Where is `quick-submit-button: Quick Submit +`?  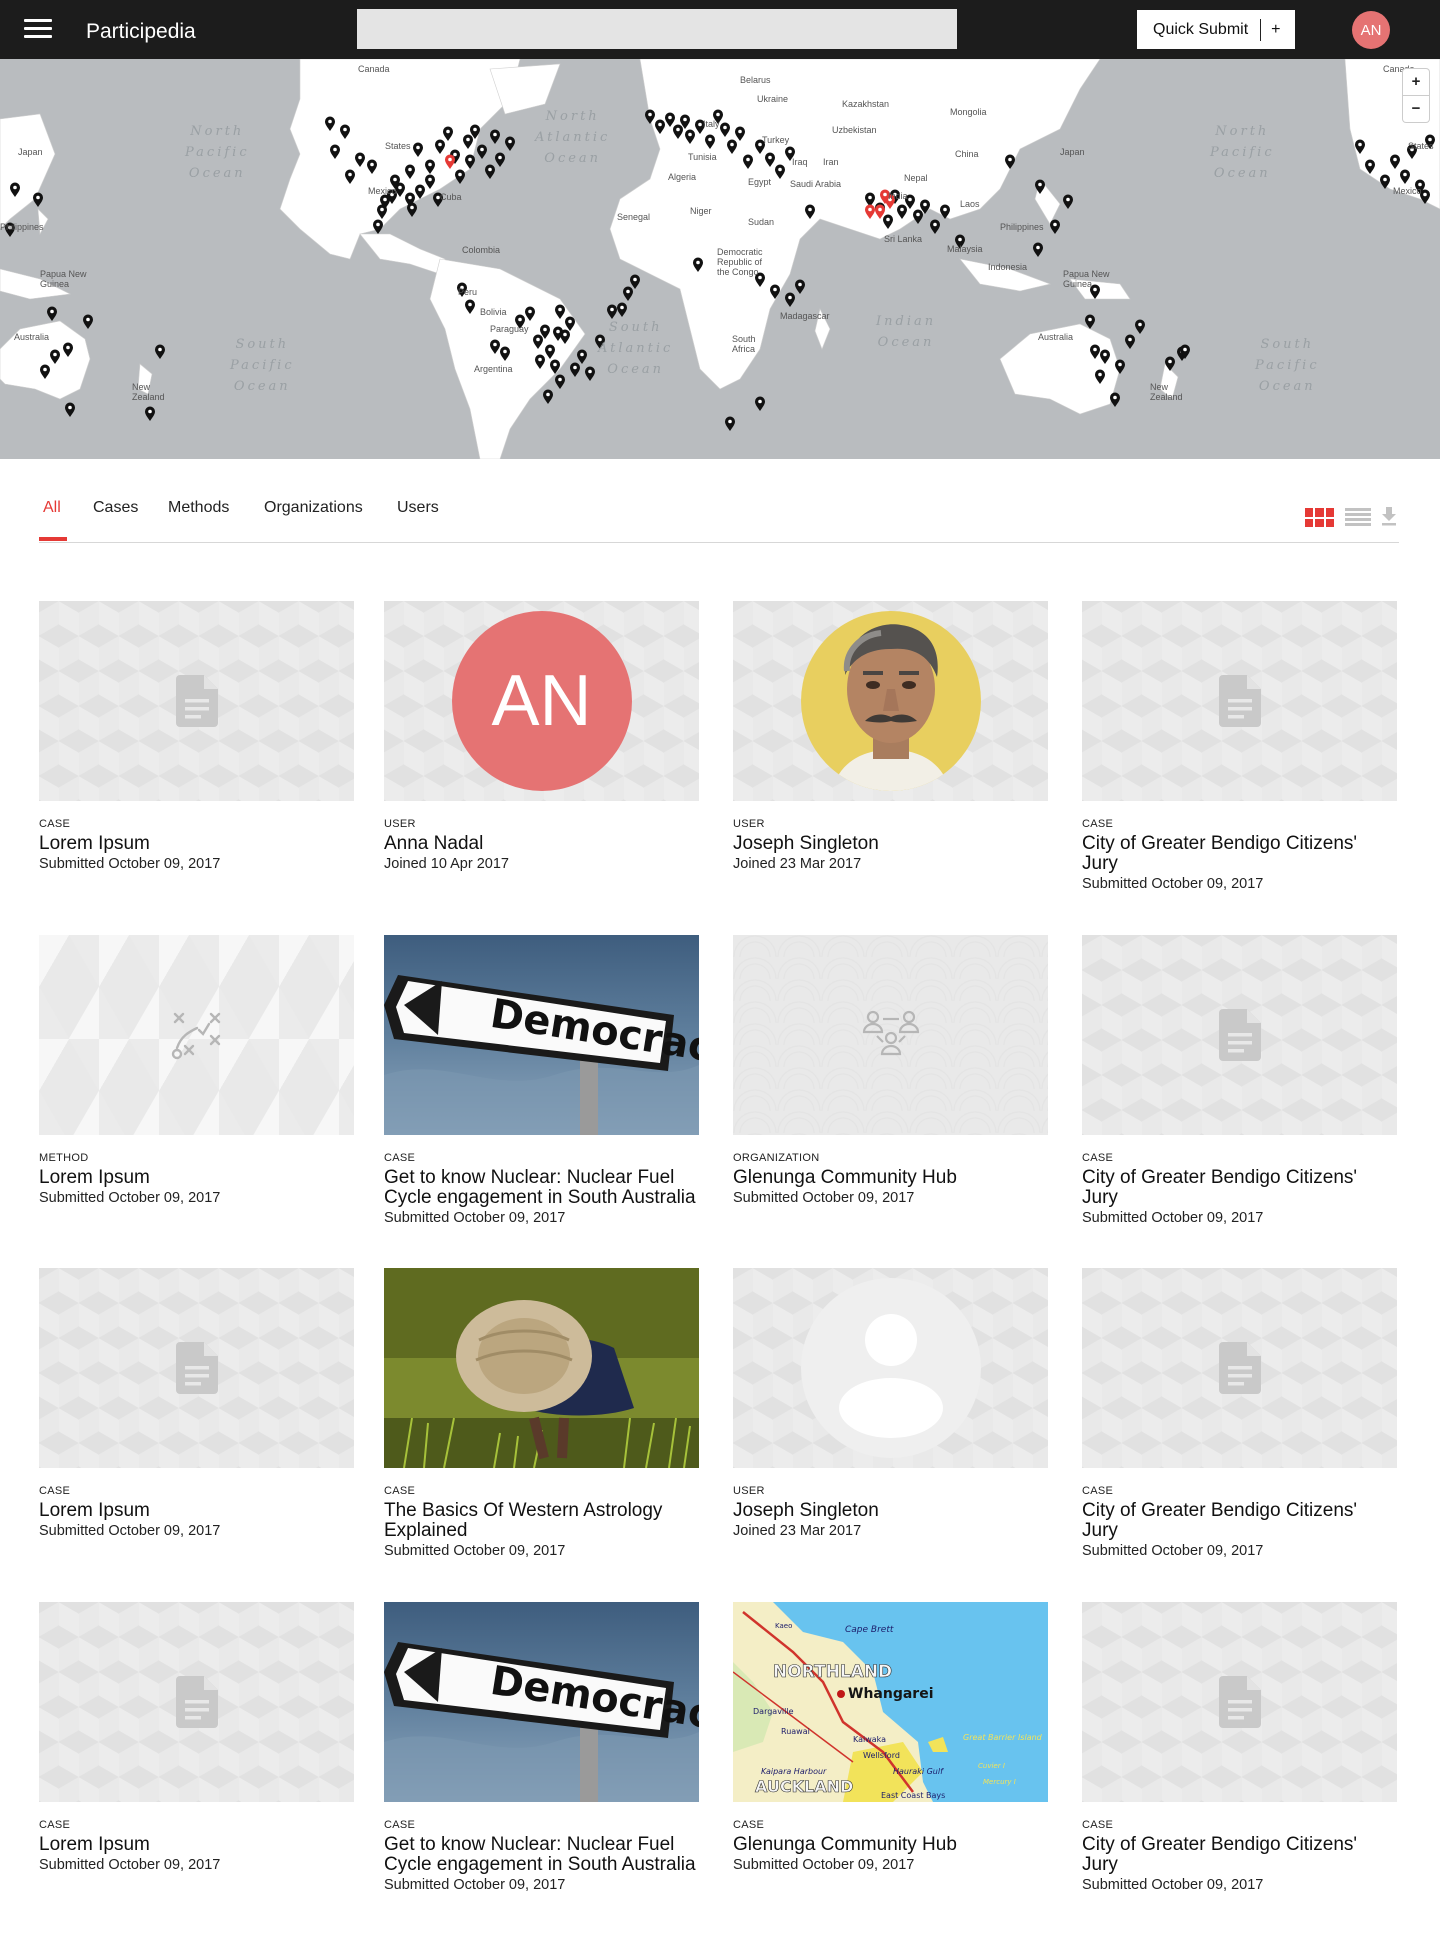
quick-submit-button: Quick Submit + is located at coordinates (1216, 29).